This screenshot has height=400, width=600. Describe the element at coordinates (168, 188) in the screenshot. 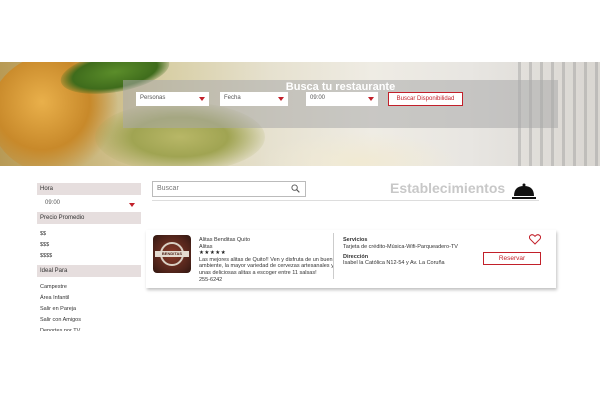

I see `search-placeholder: Buscar` at that location.